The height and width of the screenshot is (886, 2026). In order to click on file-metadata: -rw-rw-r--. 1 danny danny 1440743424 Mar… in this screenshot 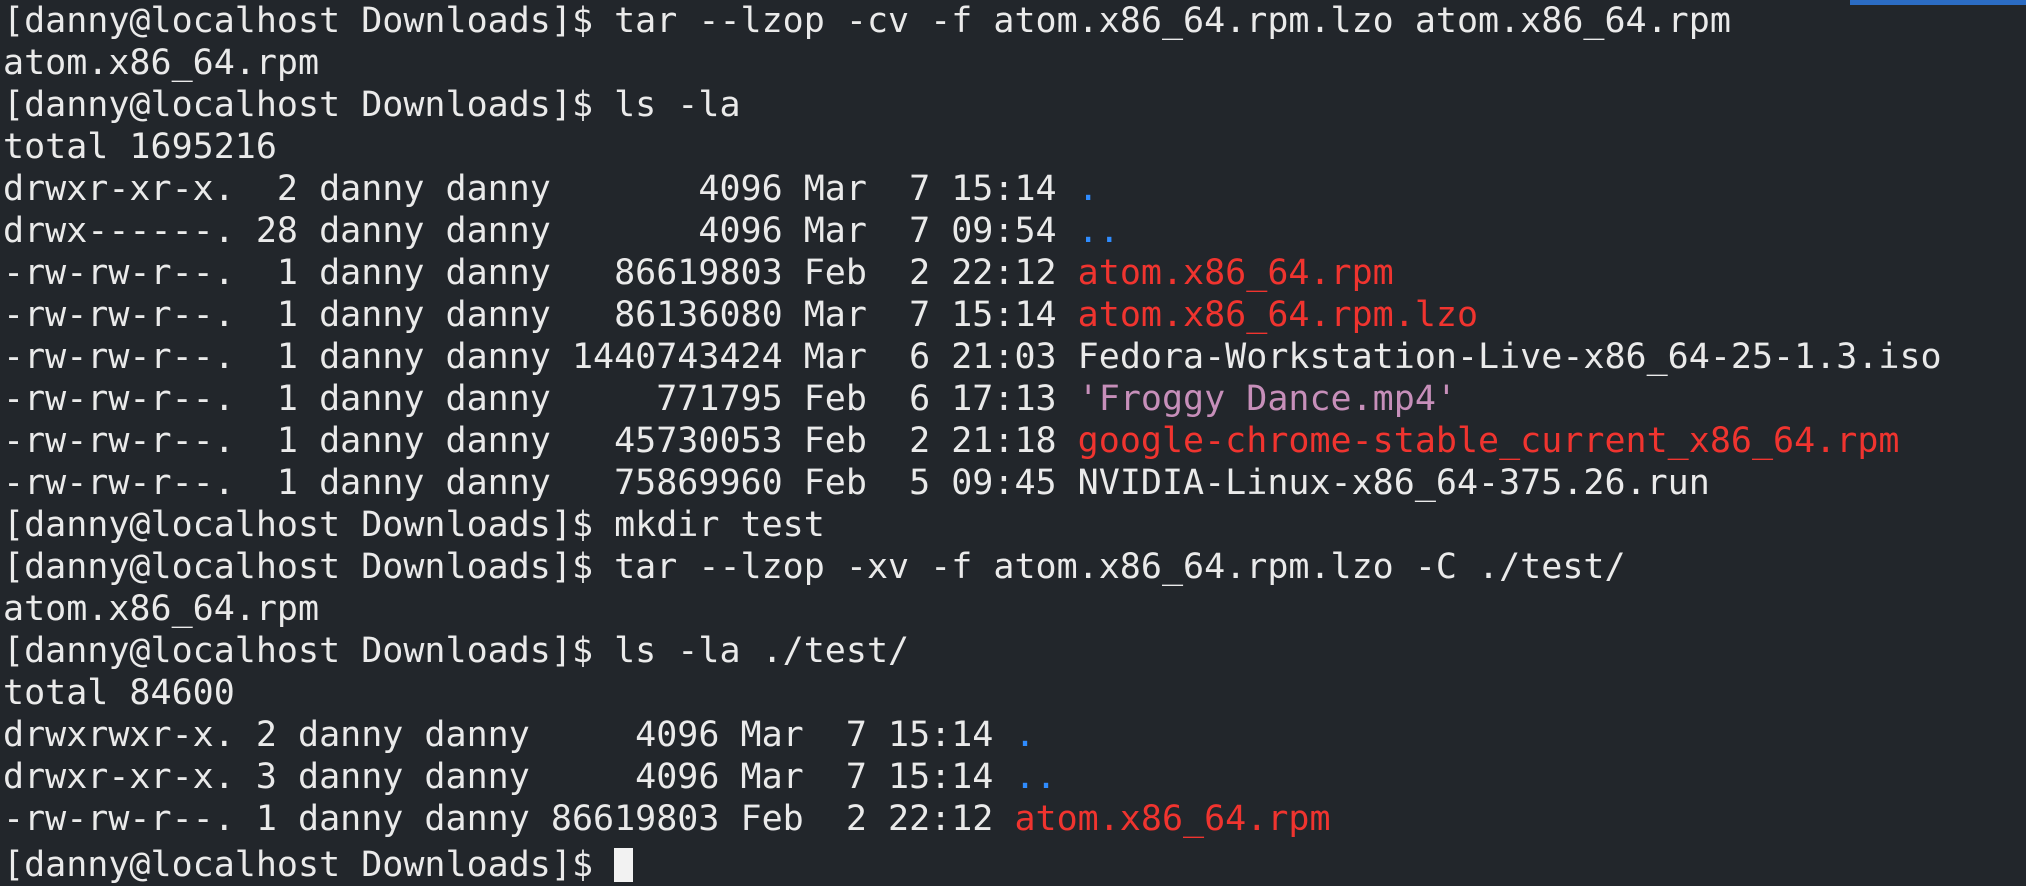, I will do `click(540, 357)`.